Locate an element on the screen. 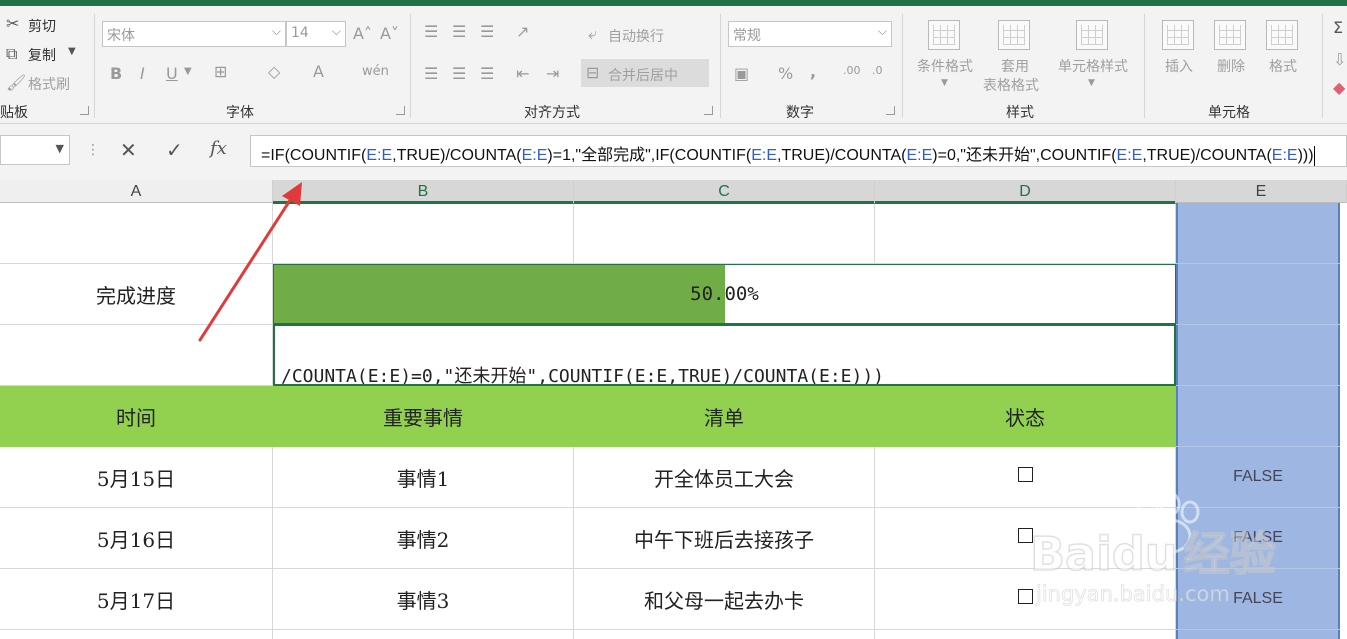 Image resolution: width=1347 pixels, height=639 pixels. font-group-label: 字体 is located at coordinates (240, 113).